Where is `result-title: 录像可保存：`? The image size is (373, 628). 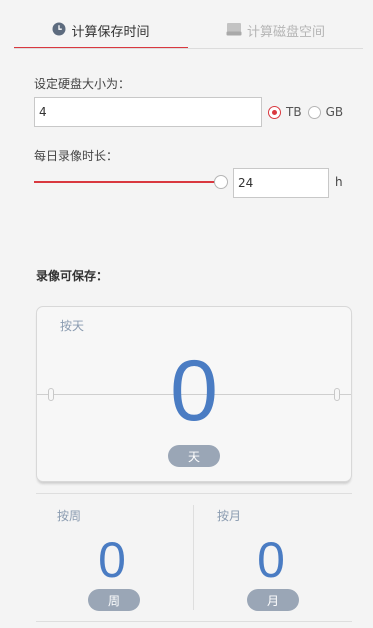
result-title: 录像可保存： is located at coordinates (72, 276).